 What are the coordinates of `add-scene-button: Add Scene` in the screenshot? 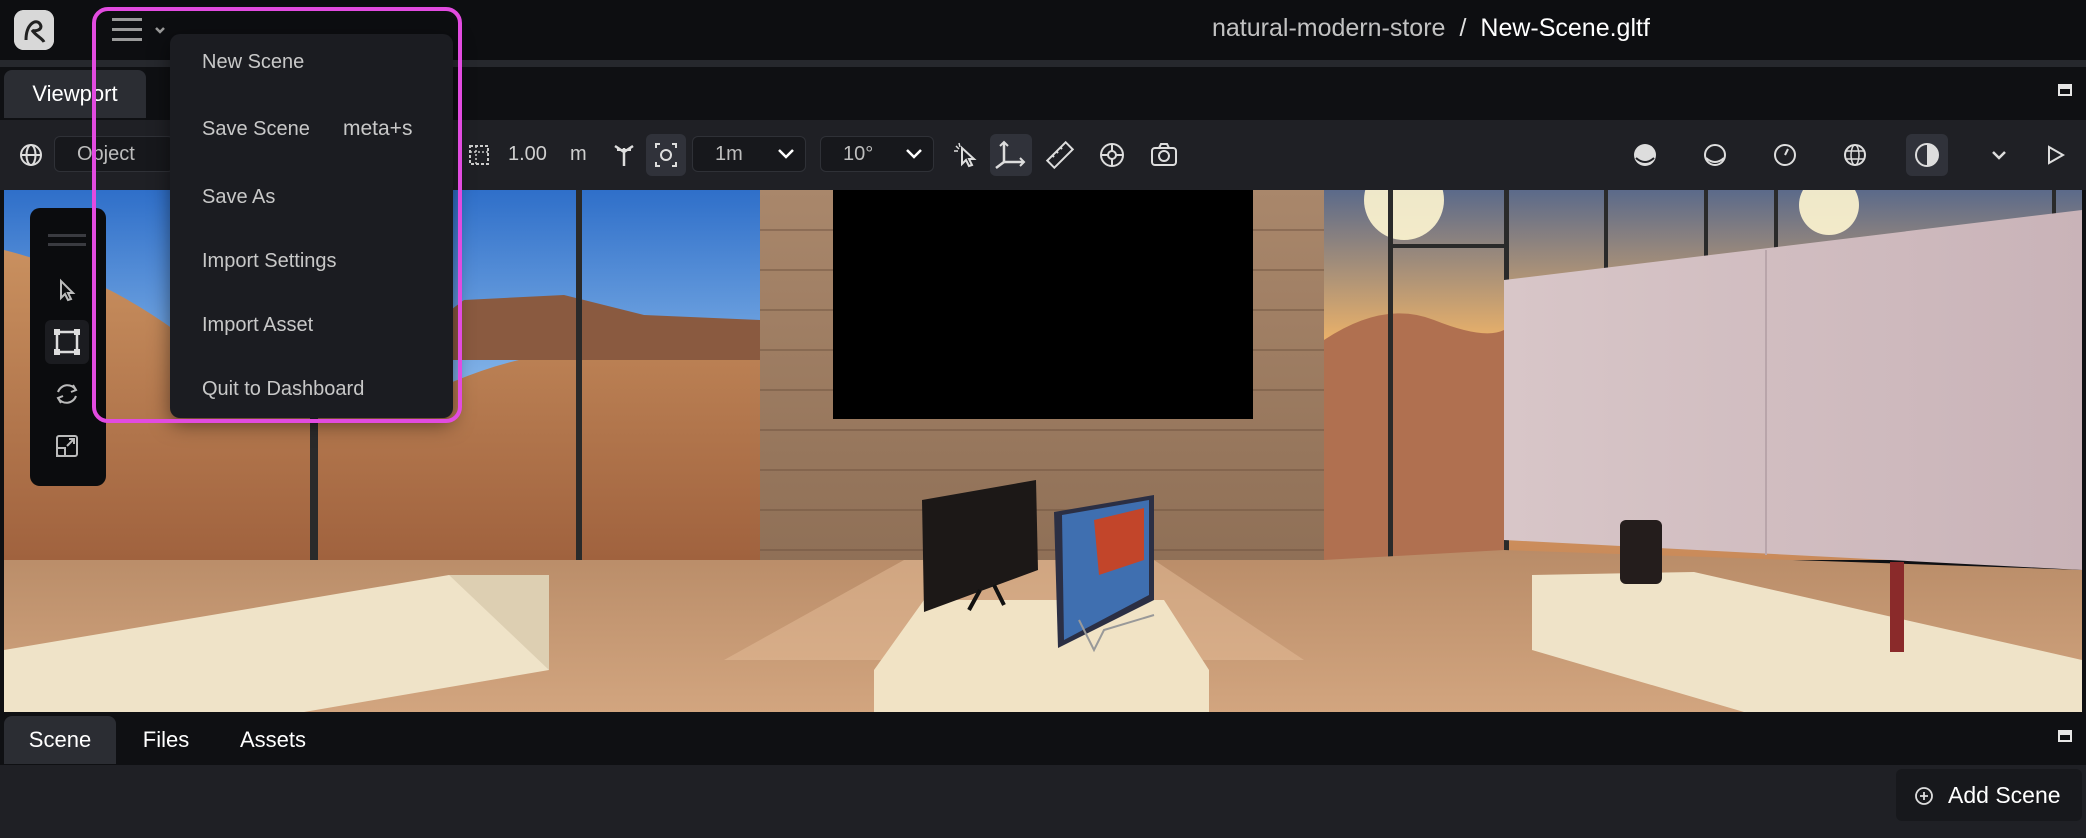 It's located at (1989, 795).